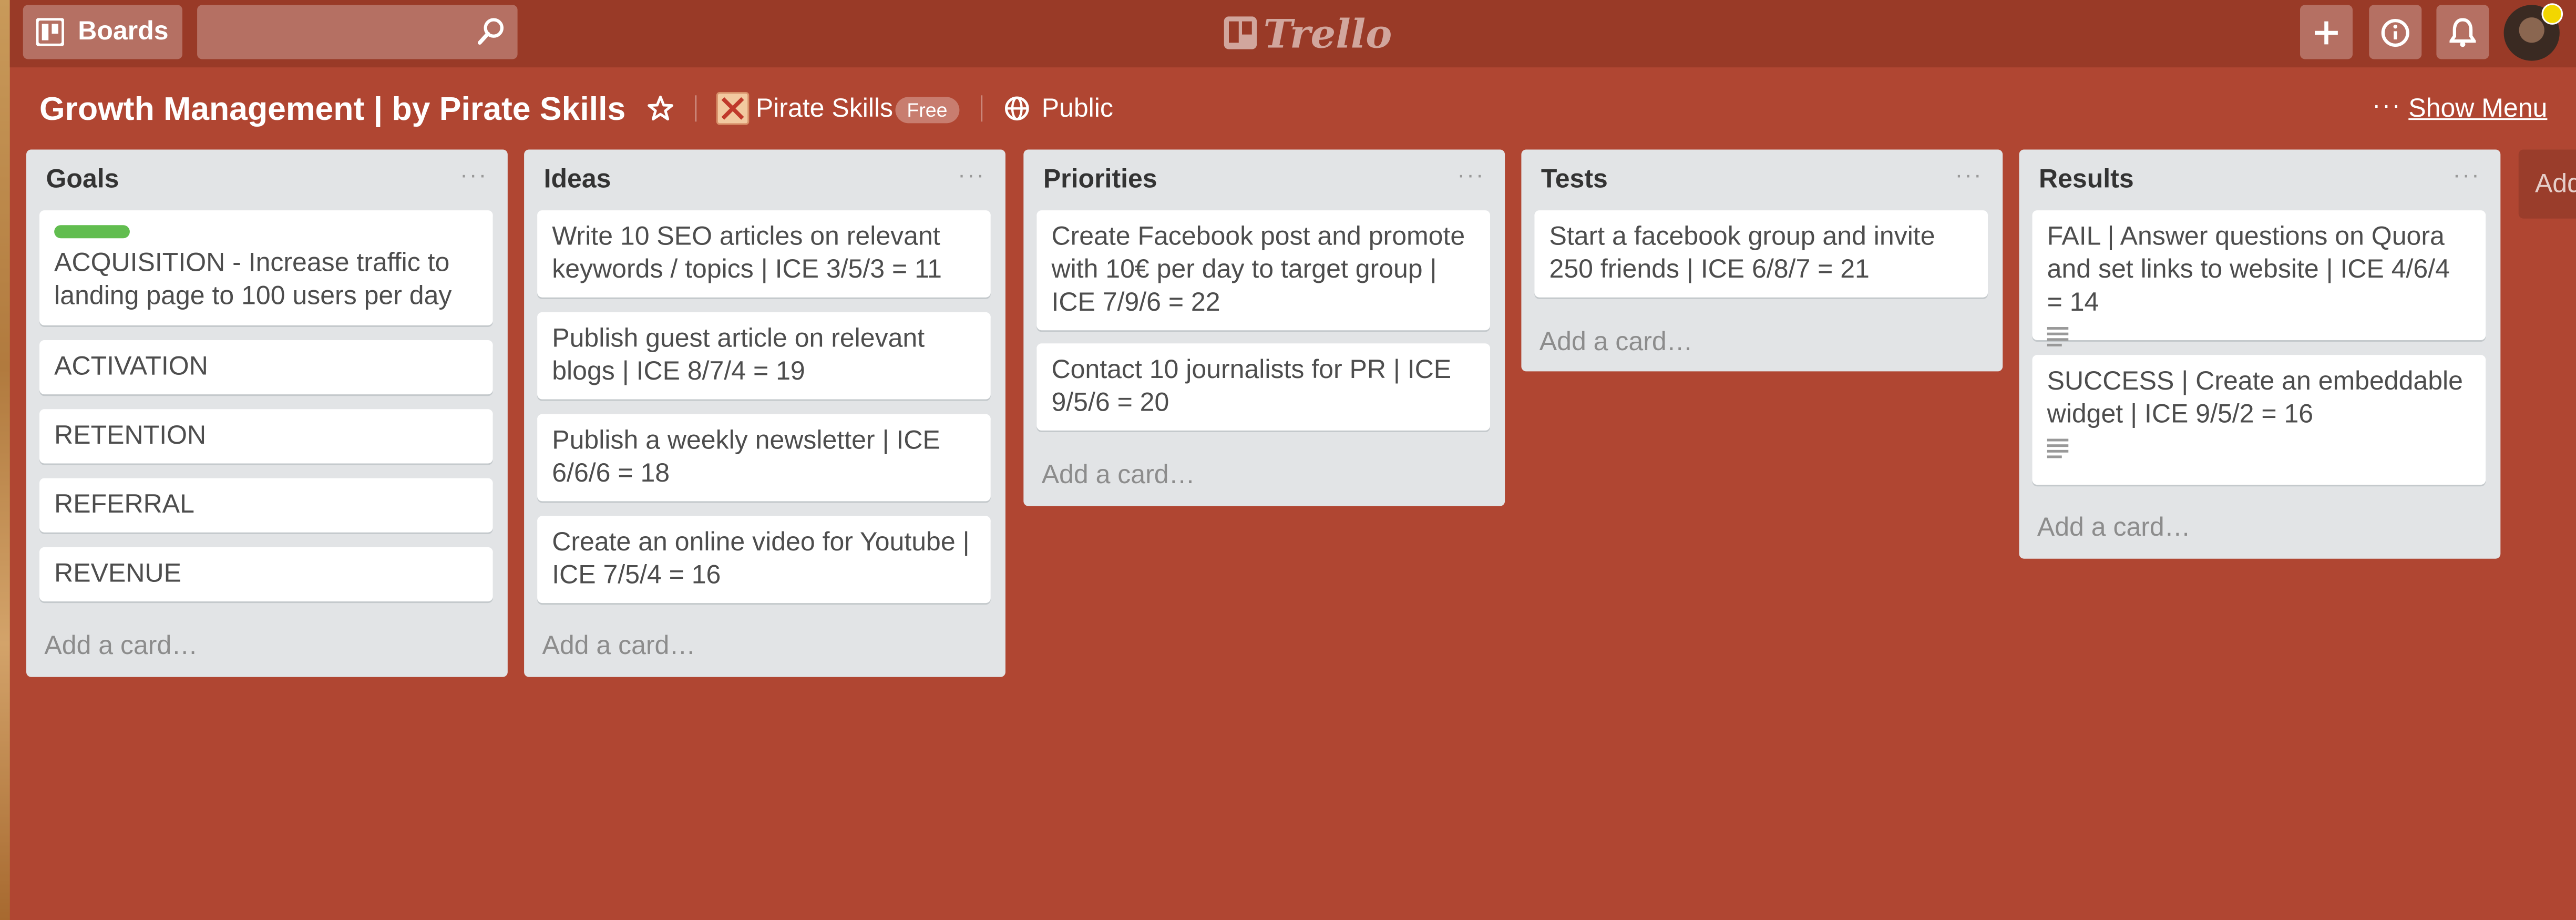 Image resolution: width=2576 pixels, height=920 pixels. I want to click on boards-button: Boards, so click(102, 32).